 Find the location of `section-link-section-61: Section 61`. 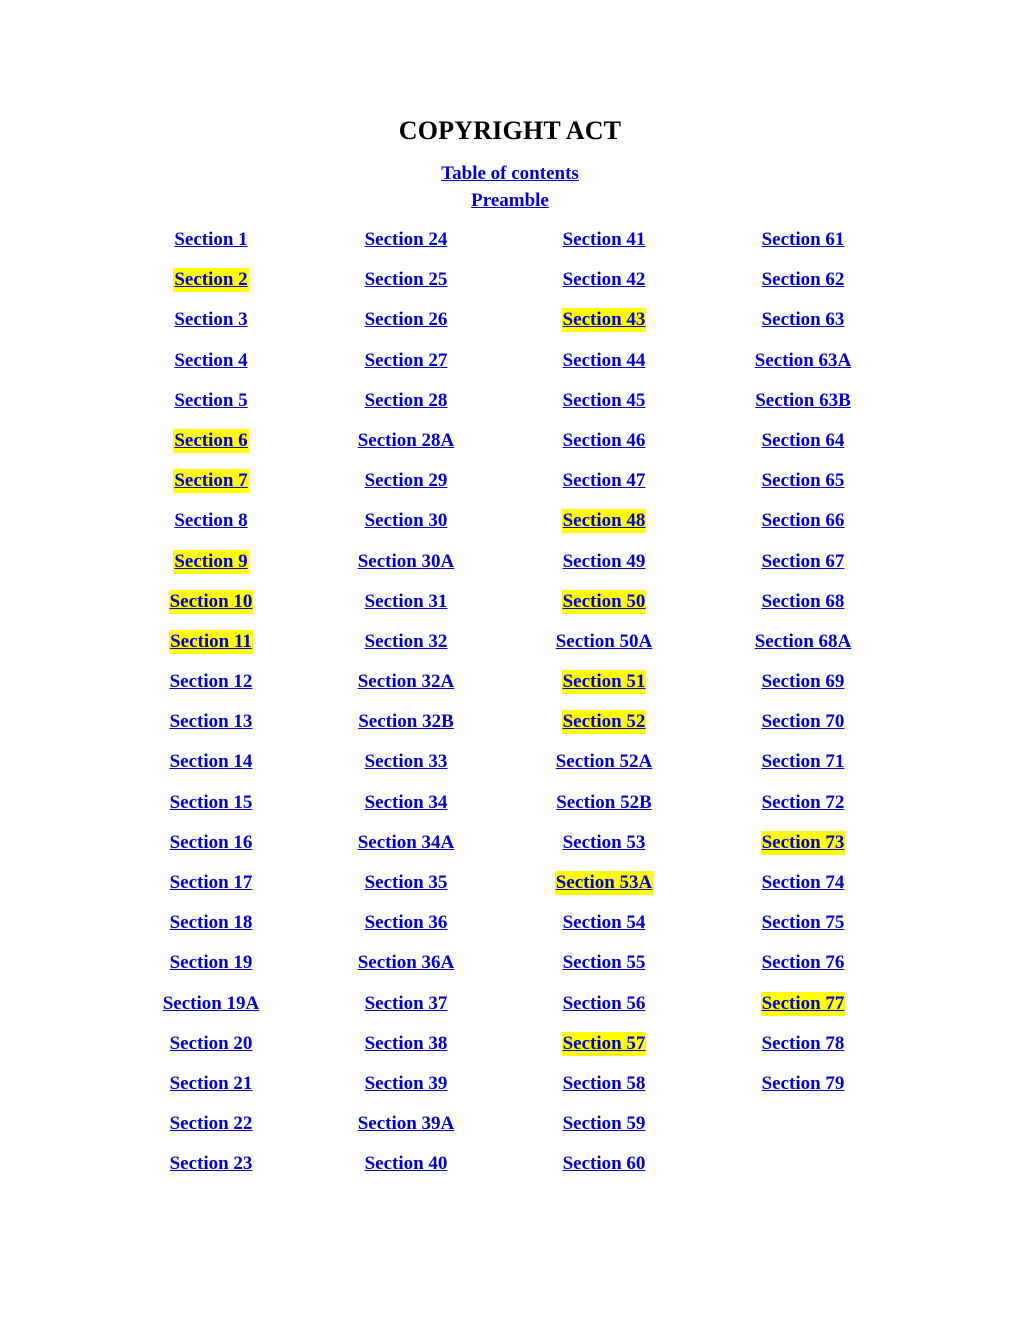

section-link-section-61: Section 61 is located at coordinates (803, 240).